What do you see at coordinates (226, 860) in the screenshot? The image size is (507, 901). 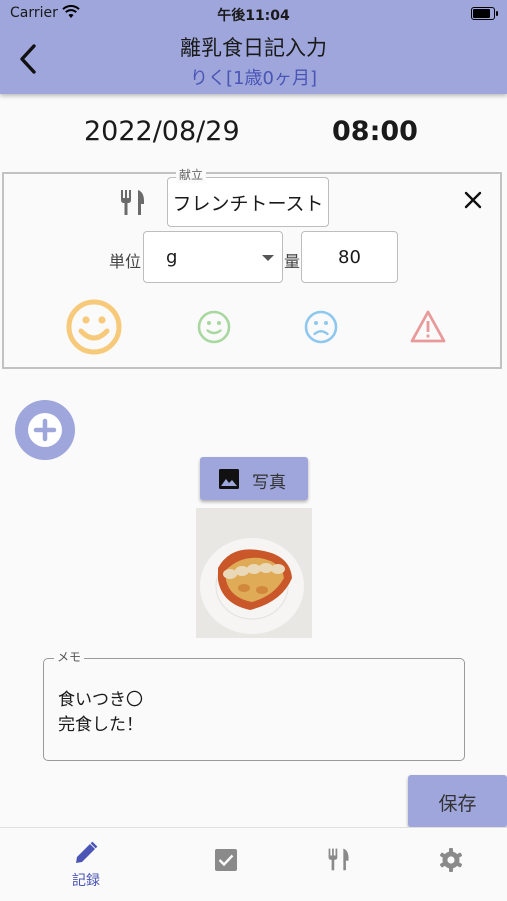 I see `checkbox-icon` at bounding box center [226, 860].